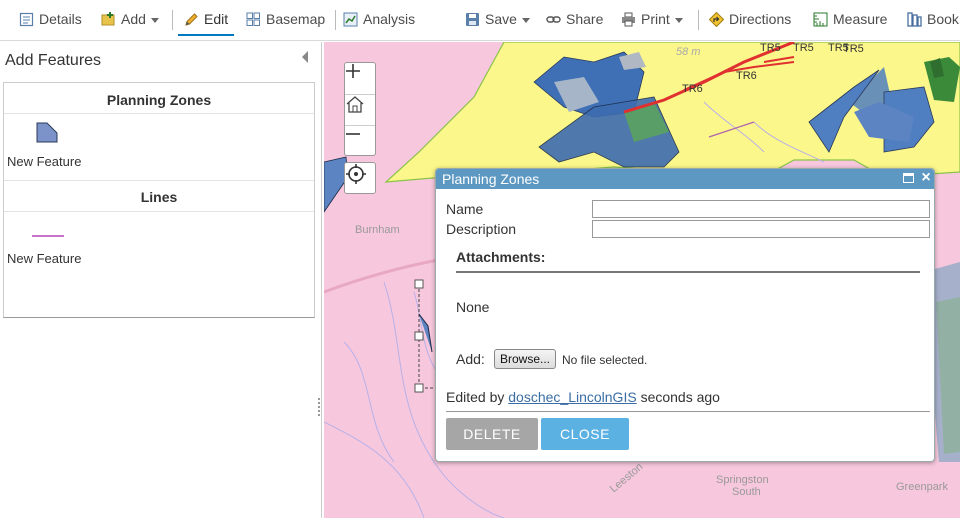  I want to click on place-label: Springston, so click(742, 480).